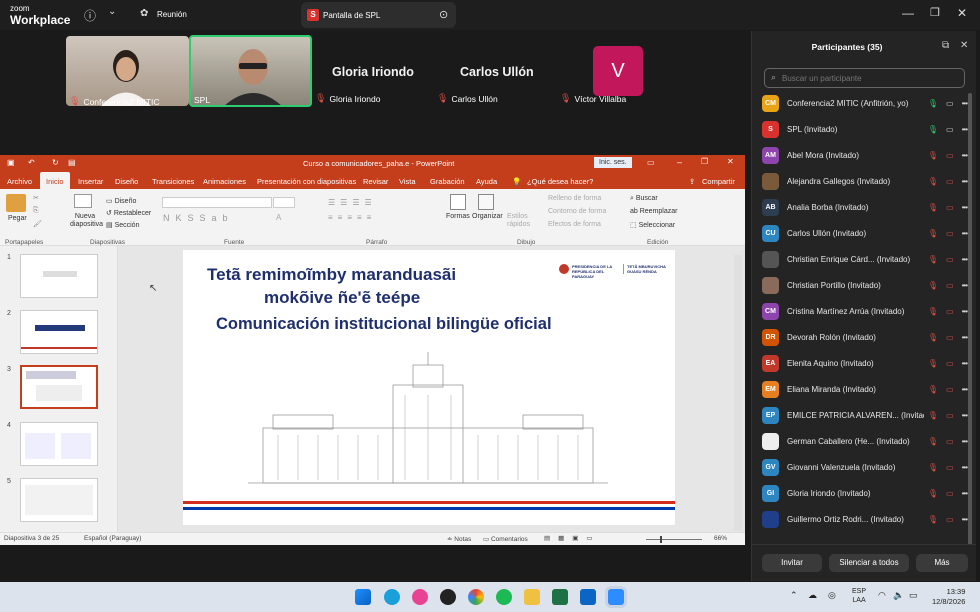 The image size is (980, 612). Describe the element at coordinates (392, 597) in the screenshot. I see `edge-icon` at that location.